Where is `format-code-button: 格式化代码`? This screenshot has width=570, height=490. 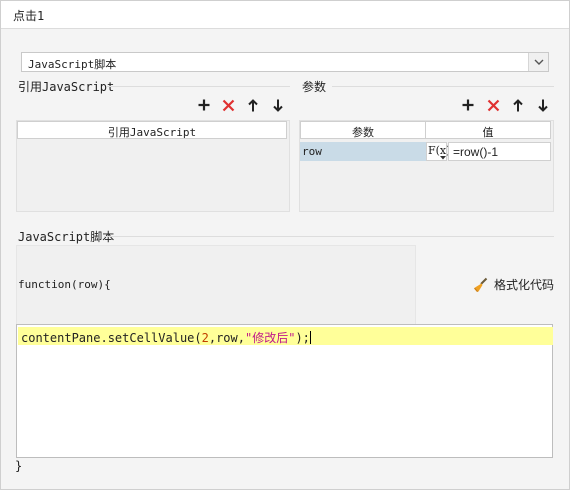 format-code-button: 格式化代码 is located at coordinates (513, 284).